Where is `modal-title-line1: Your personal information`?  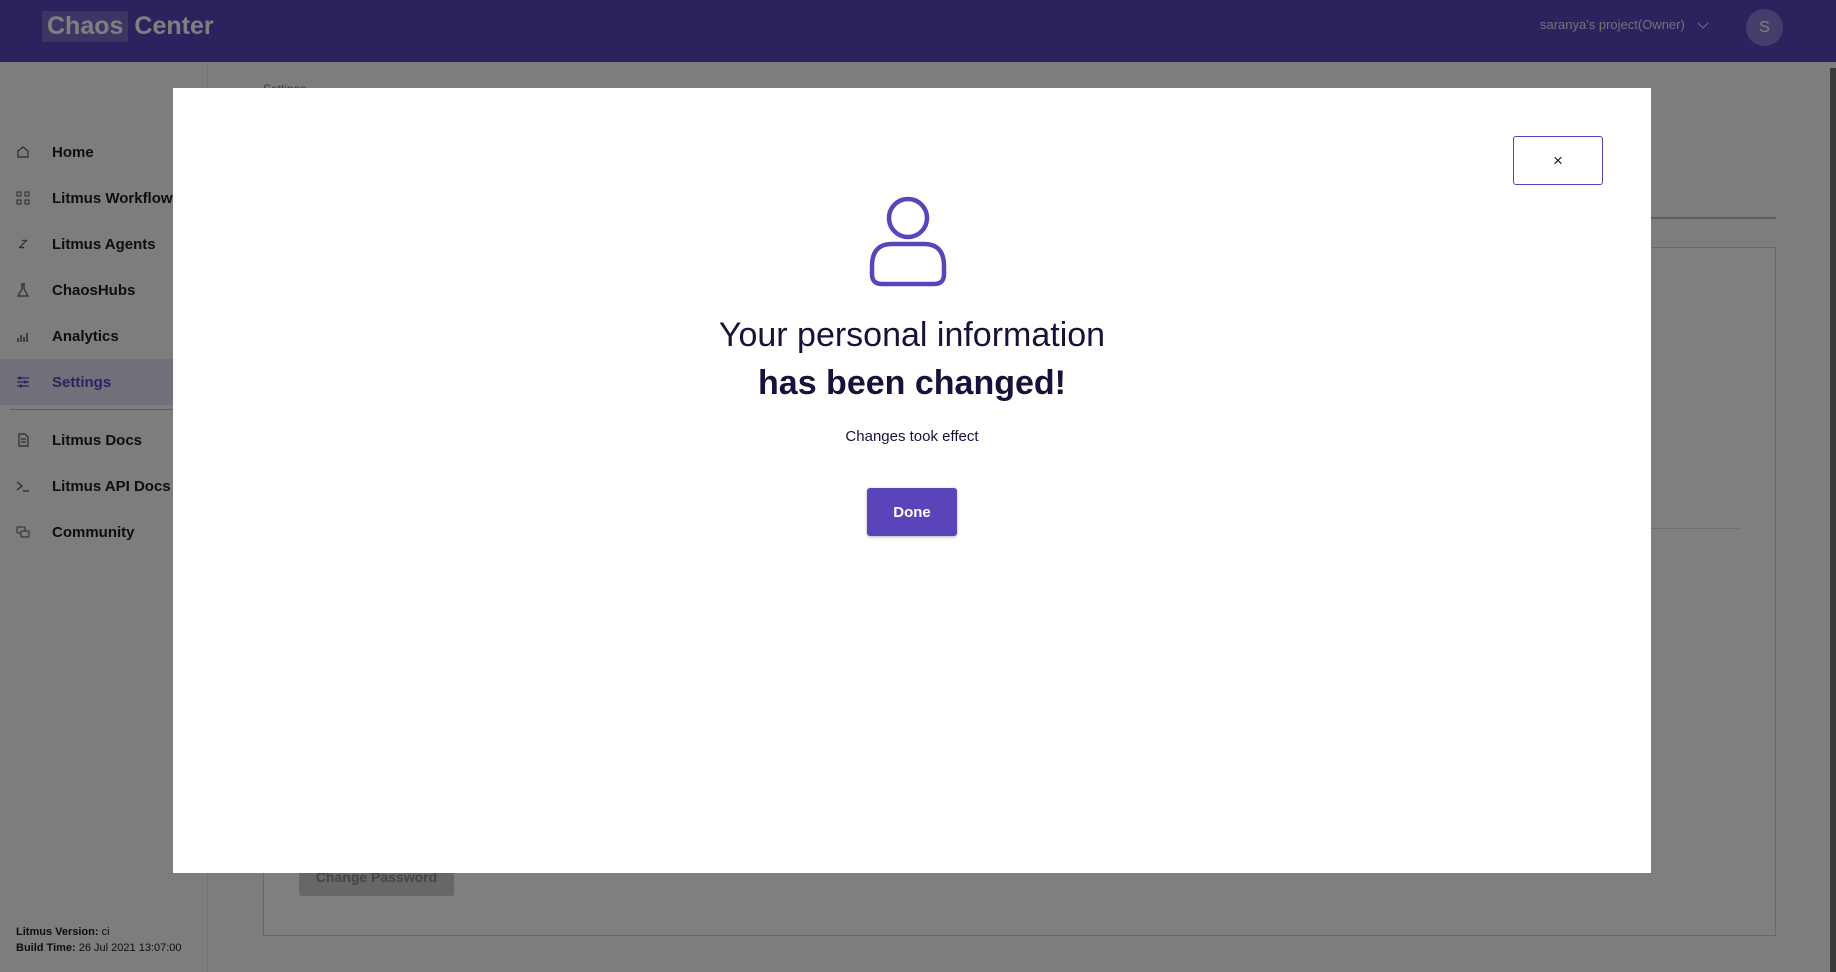
modal-title-line1: Your personal information is located at coordinates (912, 335).